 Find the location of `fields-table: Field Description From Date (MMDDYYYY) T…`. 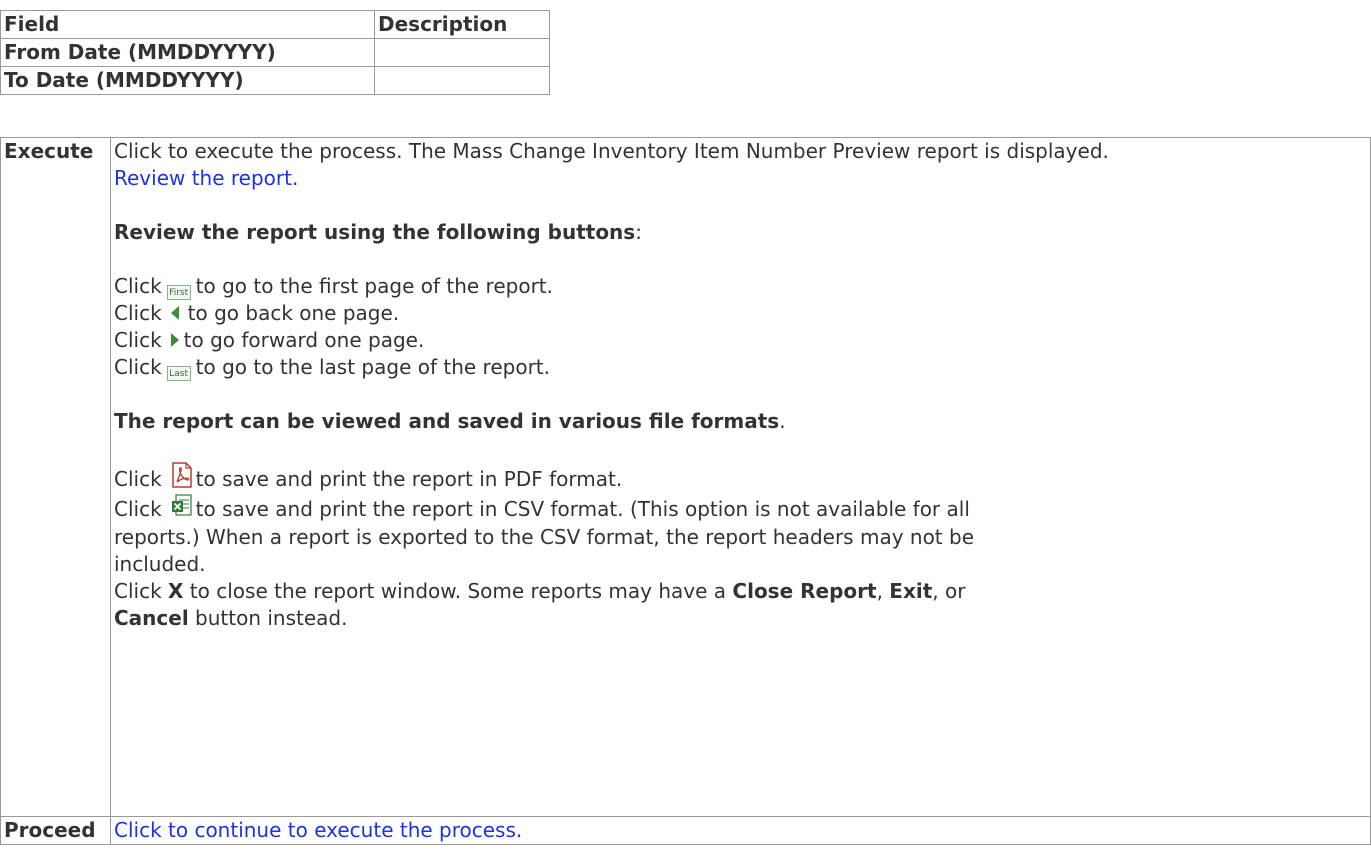

fields-table: Field Description From Date (MMDDYYYY) T… is located at coordinates (275, 52).